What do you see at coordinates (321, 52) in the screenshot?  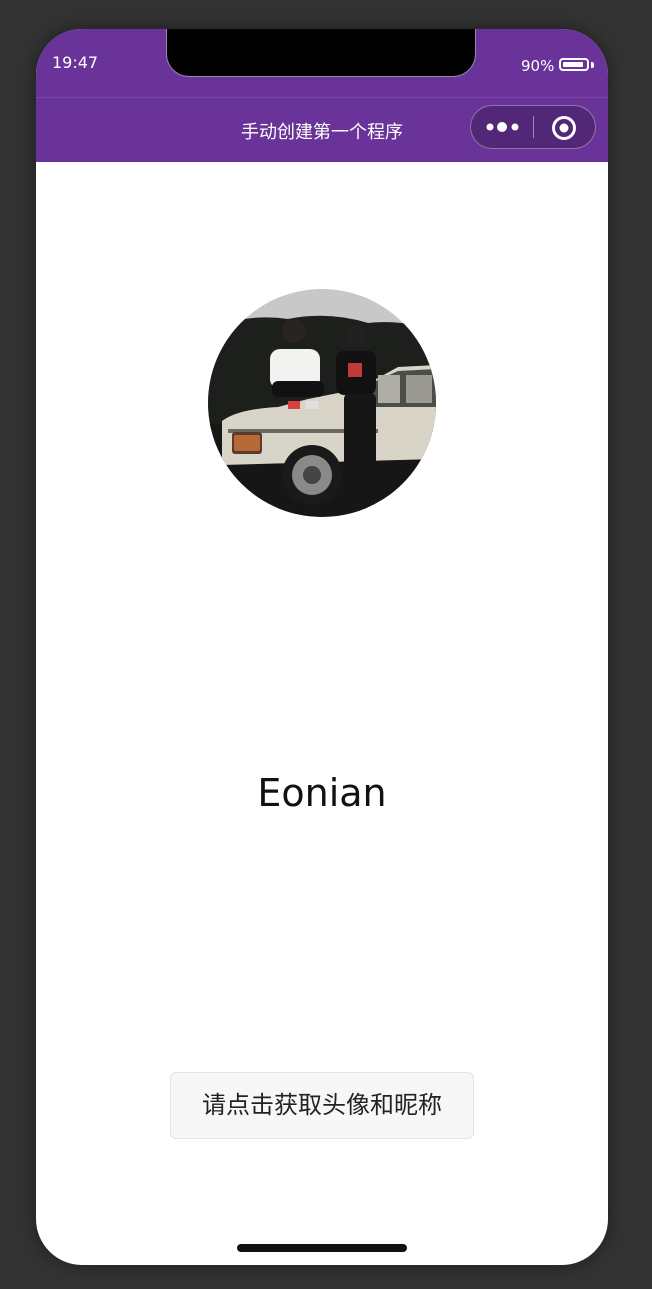 I see `device-notch` at bounding box center [321, 52].